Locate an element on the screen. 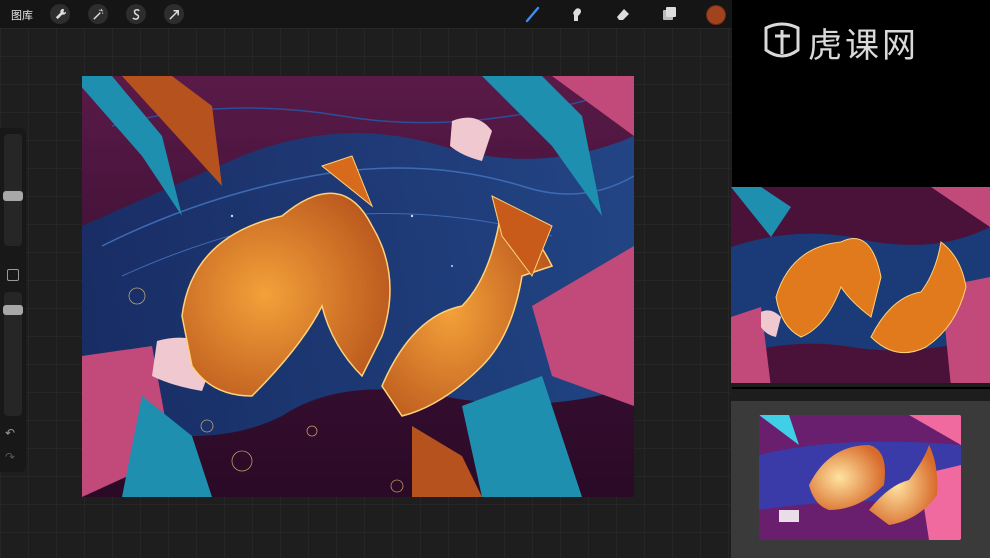 The image size is (990, 558). wrench-icon is located at coordinates (60, 14).